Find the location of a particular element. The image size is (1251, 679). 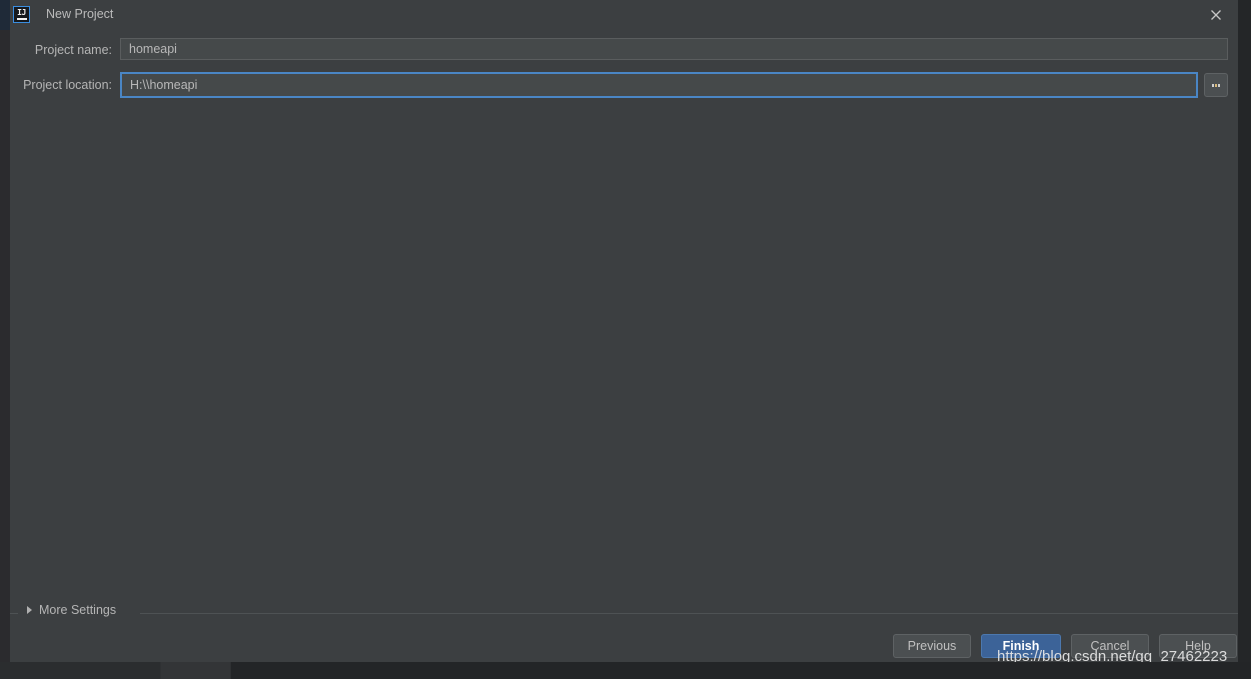

dialog-title: New Project is located at coordinates (80, 14).